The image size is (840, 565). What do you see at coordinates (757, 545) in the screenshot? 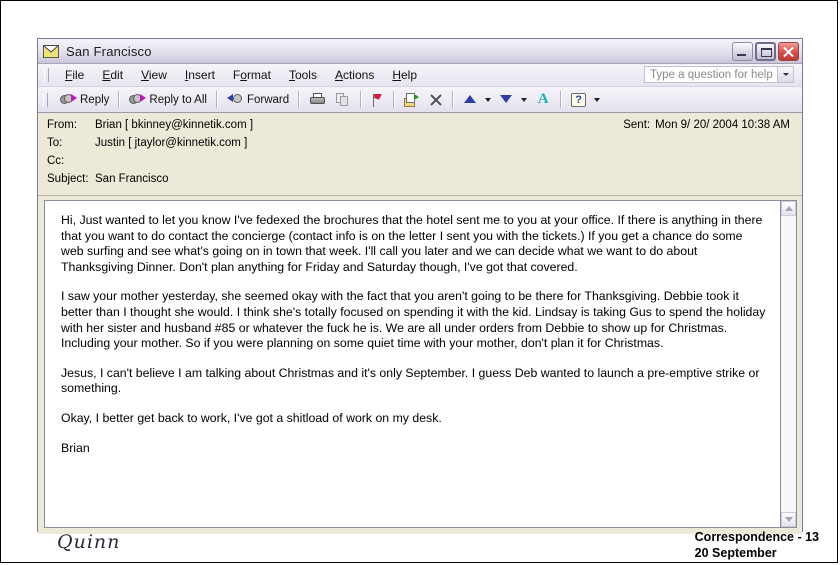
I see `correspondence-footer: Correspondence - 13 20 September` at bounding box center [757, 545].